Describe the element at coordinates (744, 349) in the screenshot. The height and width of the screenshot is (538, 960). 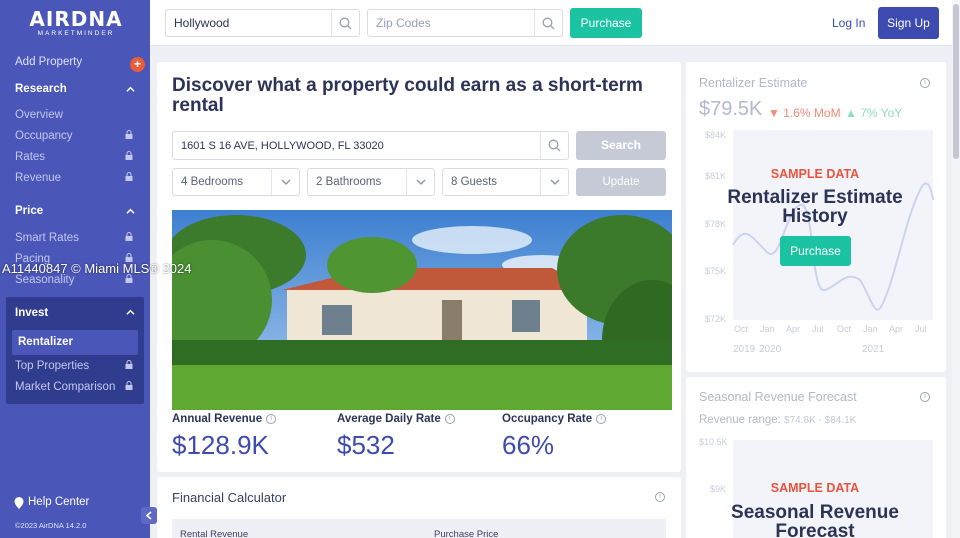
I see `year-label: 2019` at that location.